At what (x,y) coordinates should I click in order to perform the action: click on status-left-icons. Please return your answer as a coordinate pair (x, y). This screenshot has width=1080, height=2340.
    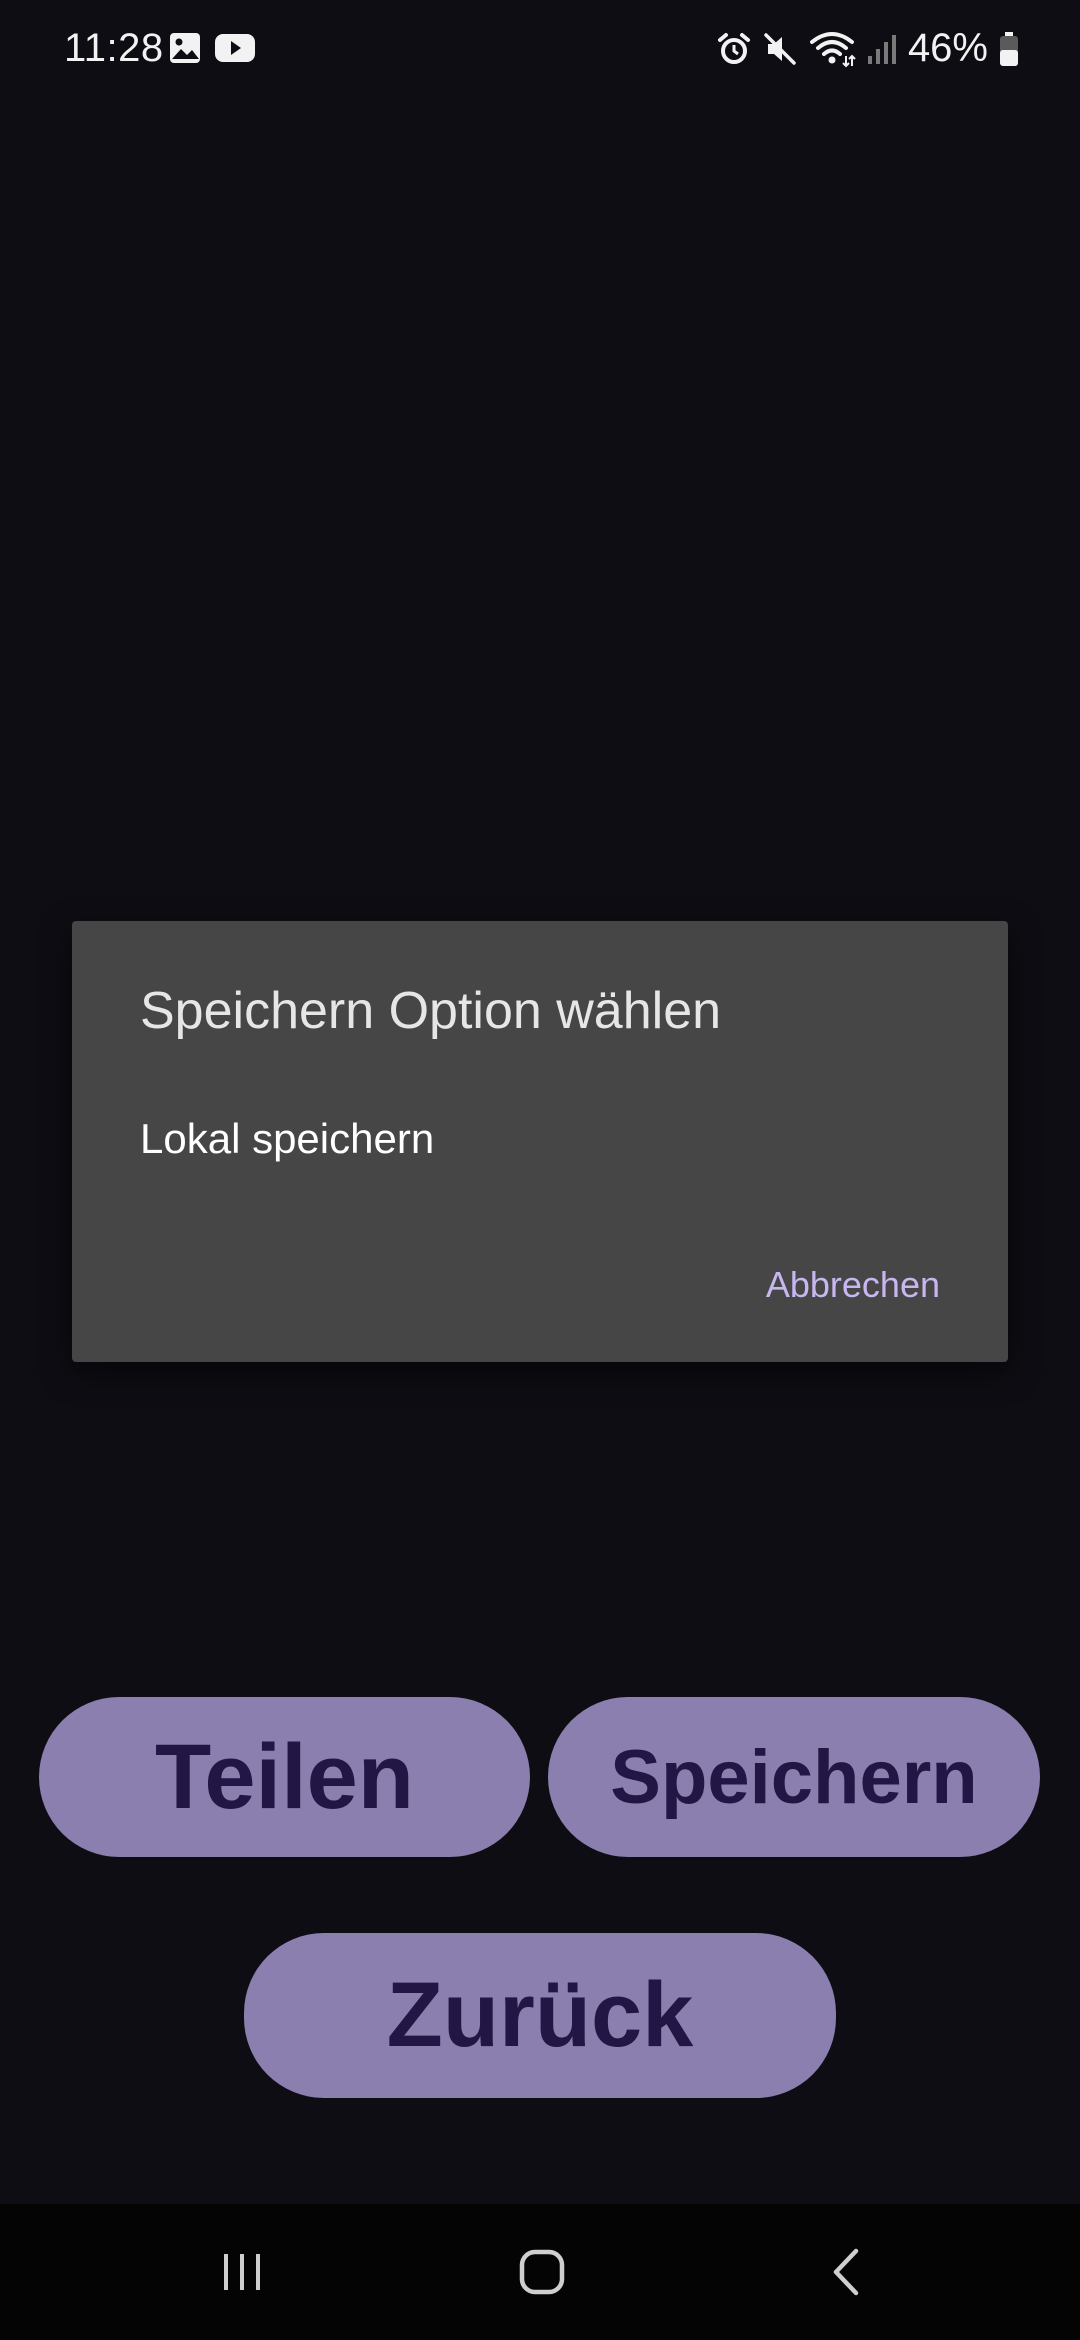
    Looking at the image, I should click on (212, 50).